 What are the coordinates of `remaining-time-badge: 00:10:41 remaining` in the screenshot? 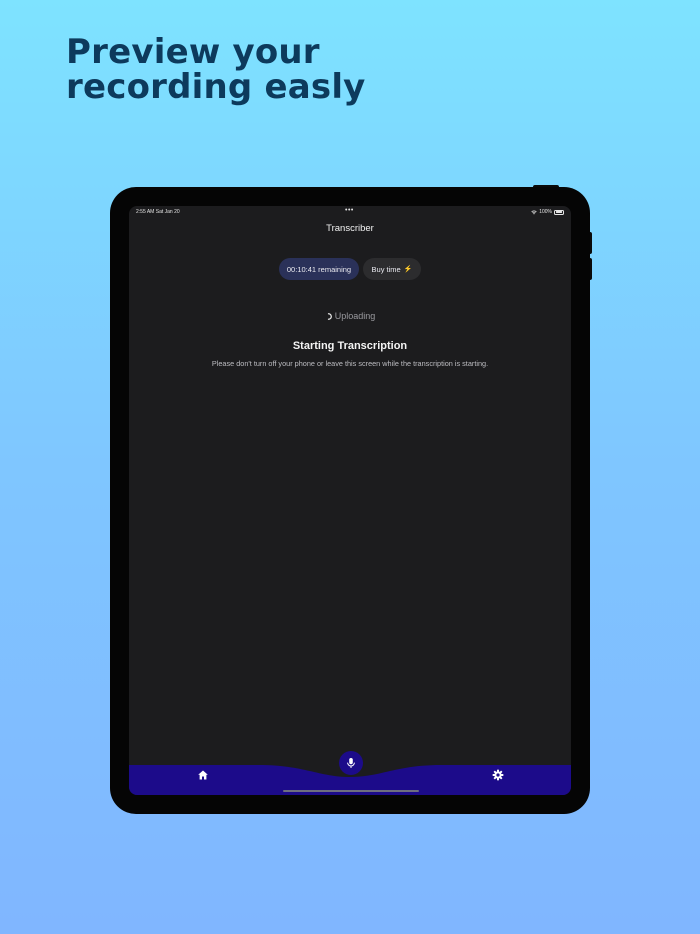 It's located at (319, 269).